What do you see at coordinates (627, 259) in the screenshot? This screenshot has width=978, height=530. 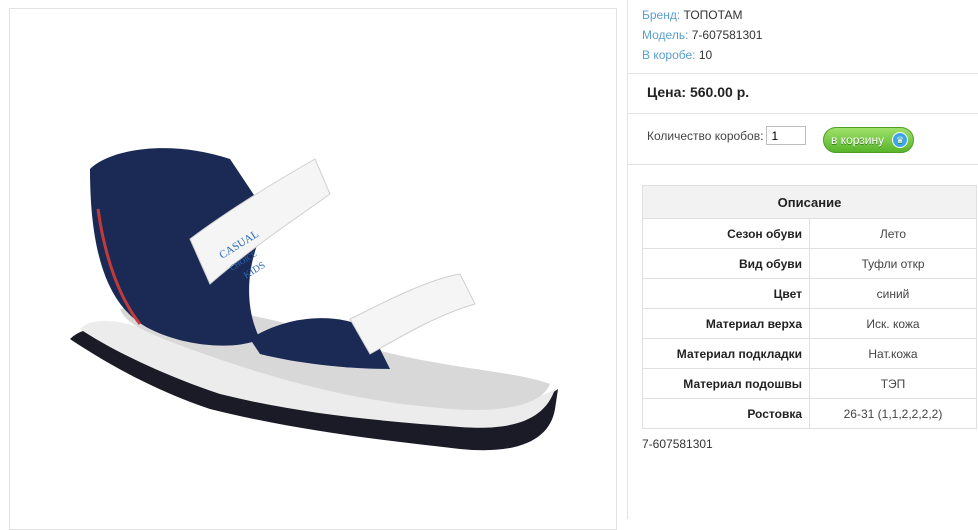 I see `column-divider` at bounding box center [627, 259].